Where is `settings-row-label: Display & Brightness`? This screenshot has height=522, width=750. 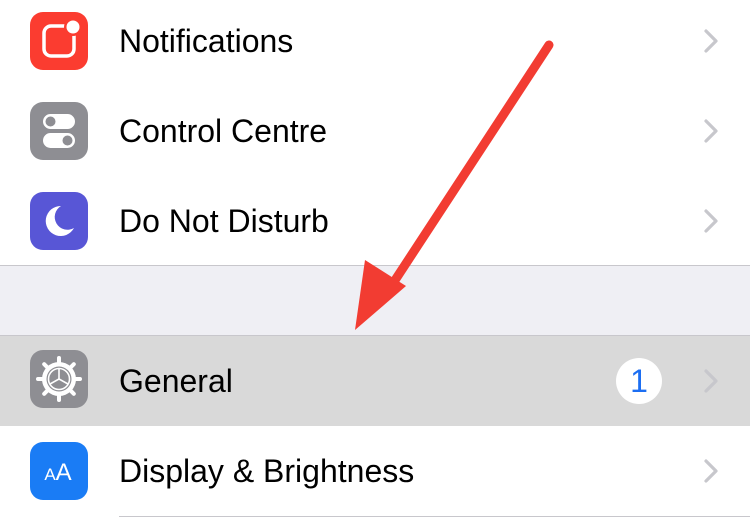 settings-row-label: Display & Brightness is located at coordinates (267, 471).